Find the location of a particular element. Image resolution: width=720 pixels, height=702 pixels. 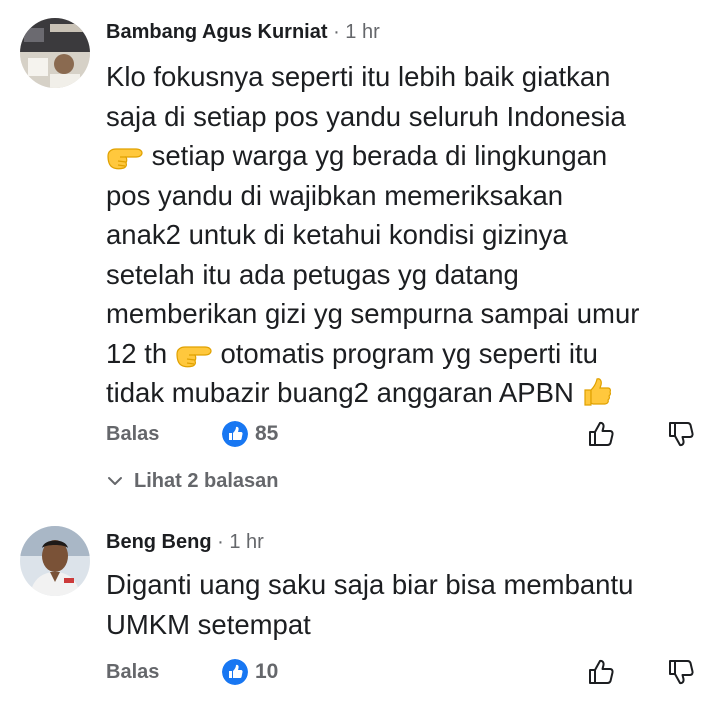

comment-header: Bambang Agus Kurniat · 1 hr is located at coordinates (243, 32).